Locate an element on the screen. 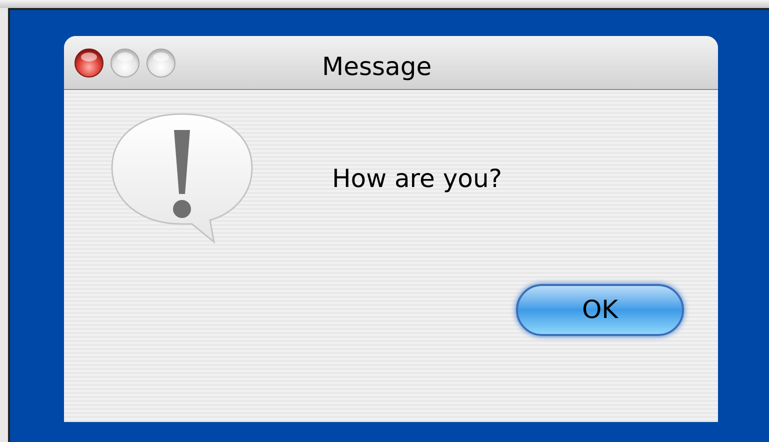 Image resolution: width=769 pixels, height=442 pixels. message-text: How are you? is located at coordinates (417, 179).